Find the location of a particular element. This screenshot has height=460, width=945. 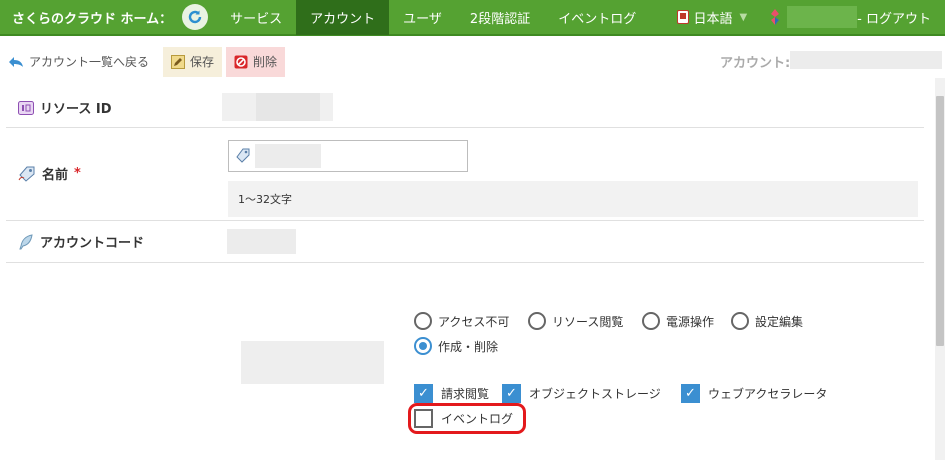

toolbar: アカウント一覧へ戻る 保存 削除 アカウント: is located at coordinates (472, 61).